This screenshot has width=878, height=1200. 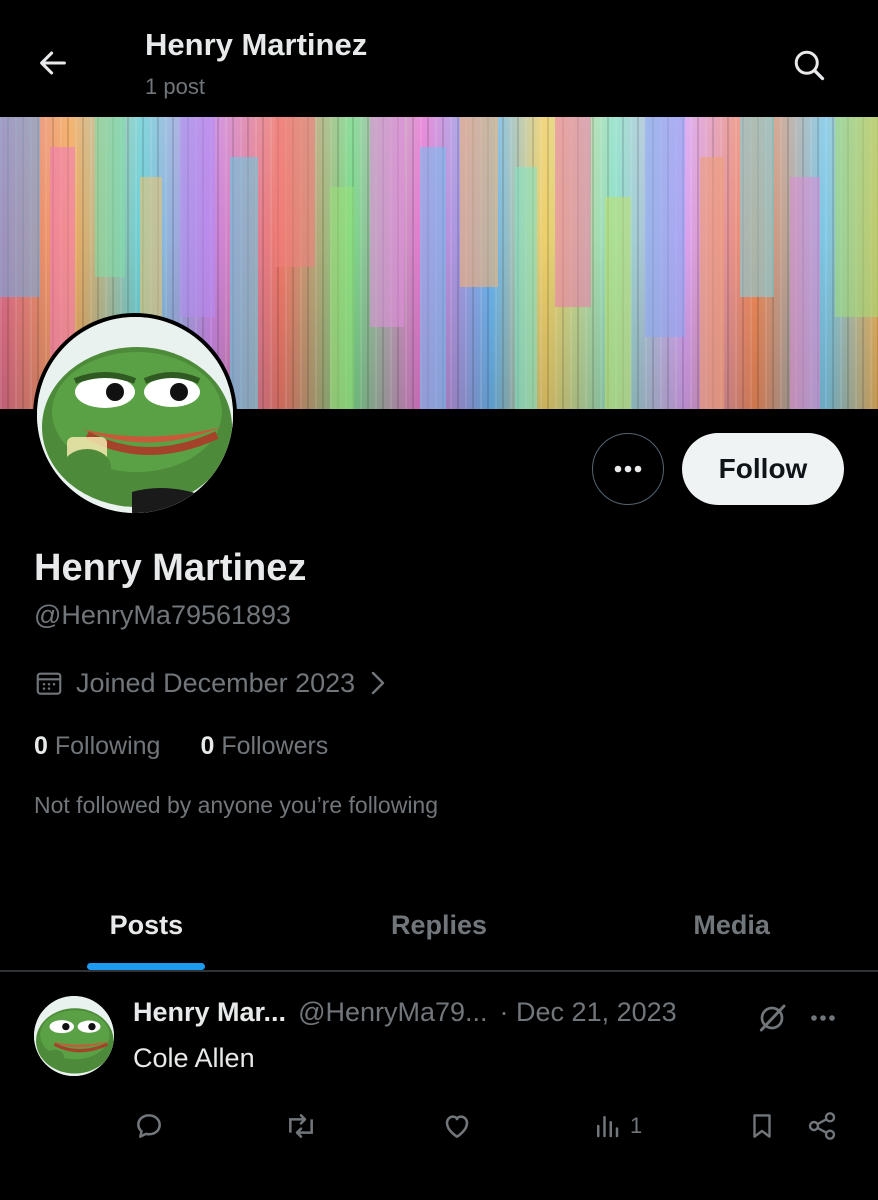 I want to click on grok-icon, so click(x=772, y=1018).